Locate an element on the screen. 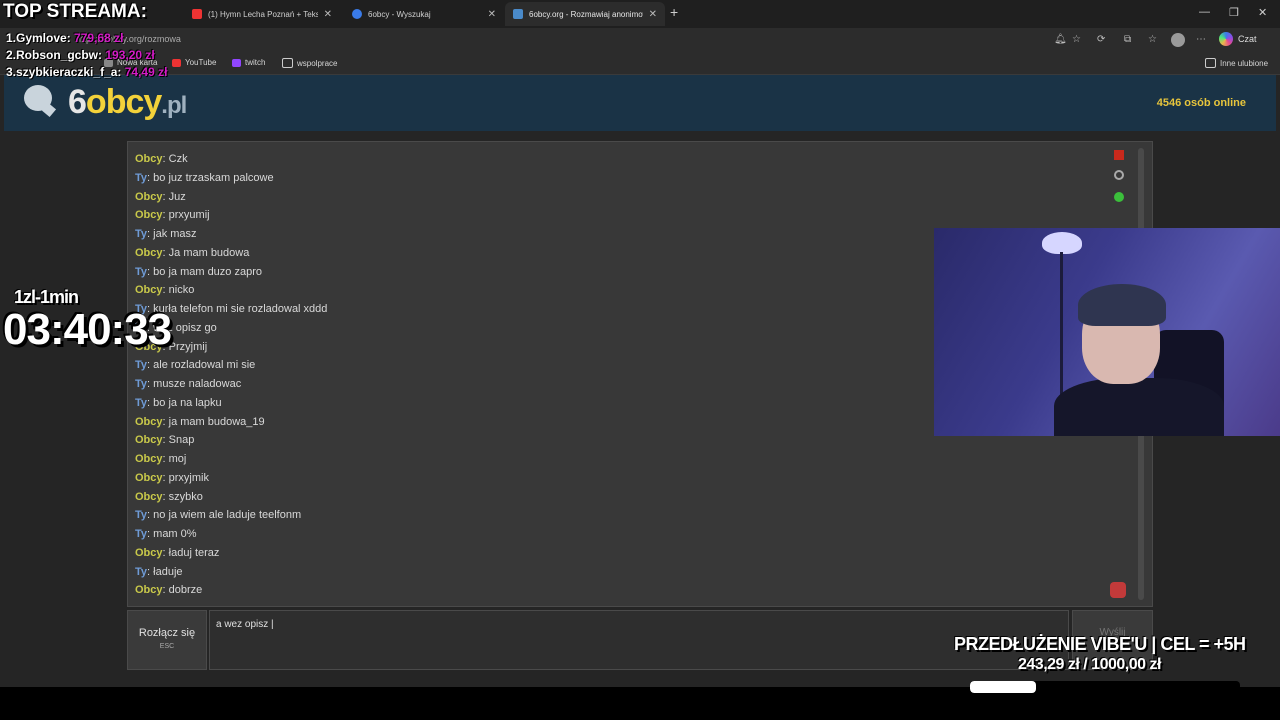 The height and width of the screenshot is (720, 1280). chat-message: Obcy: dobrze is located at coordinates (169, 590).